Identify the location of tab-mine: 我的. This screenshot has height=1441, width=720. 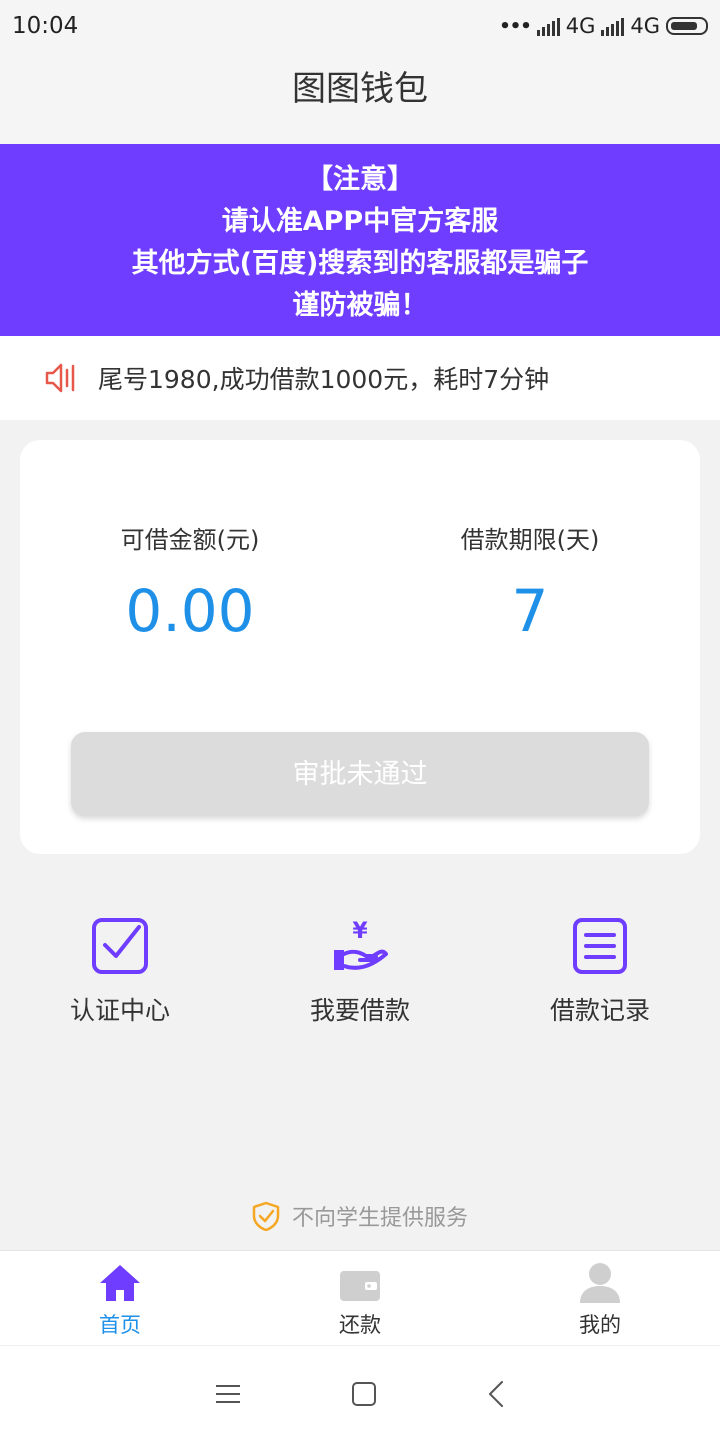
(600, 1298).